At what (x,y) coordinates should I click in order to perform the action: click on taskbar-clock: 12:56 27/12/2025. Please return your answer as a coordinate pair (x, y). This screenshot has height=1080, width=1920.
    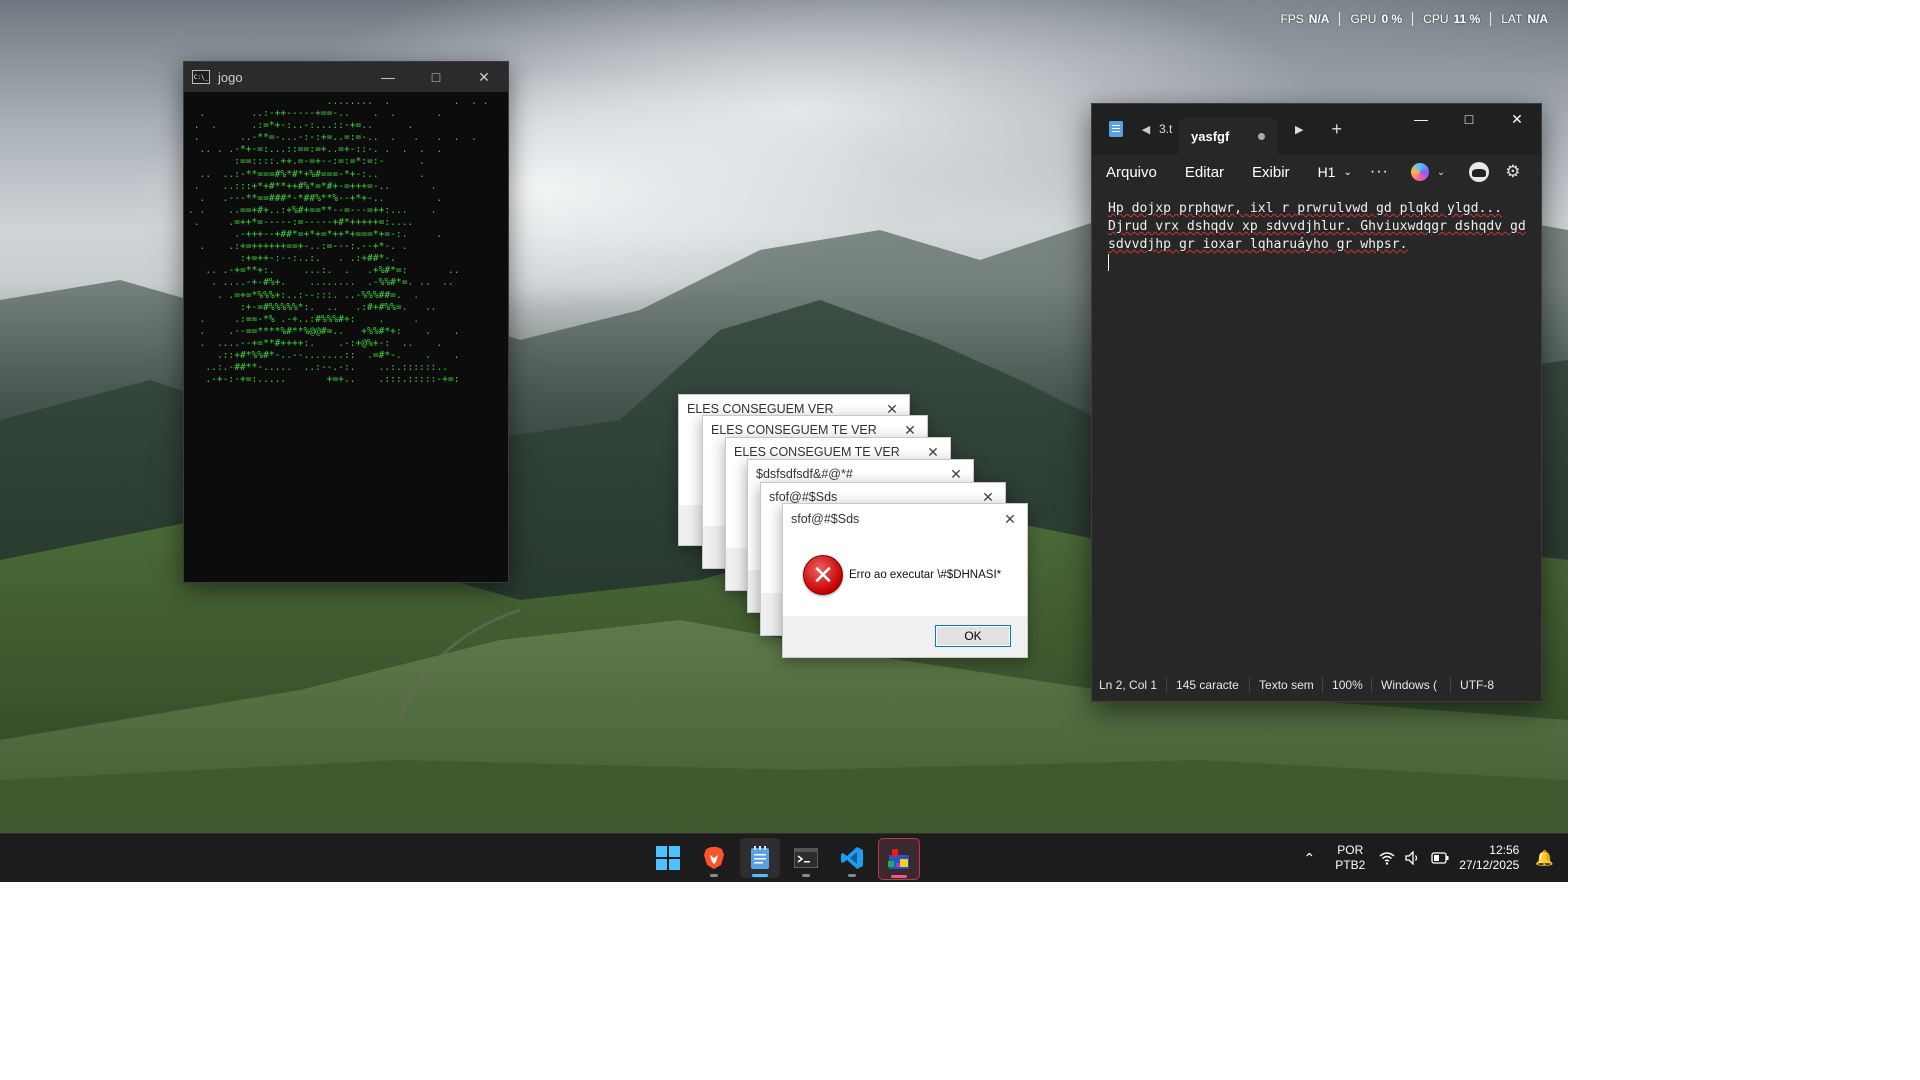
    Looking at the image, I should click on (1489, 858).